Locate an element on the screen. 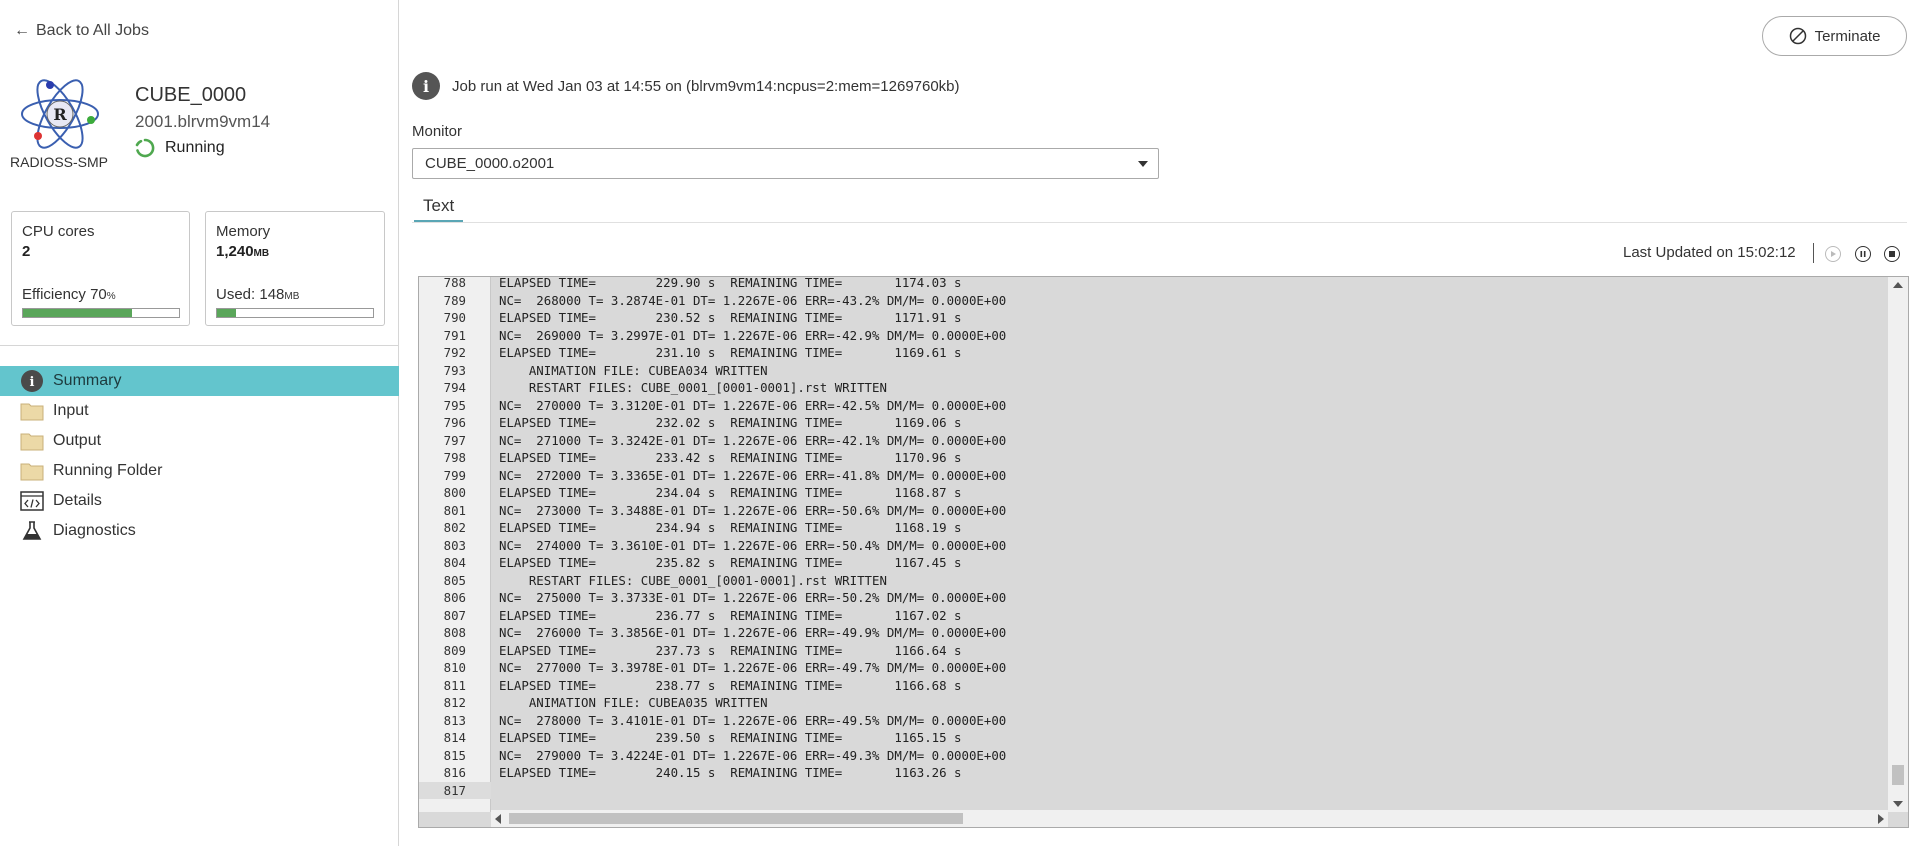  pause-button is located at coordinates (1863, 254).